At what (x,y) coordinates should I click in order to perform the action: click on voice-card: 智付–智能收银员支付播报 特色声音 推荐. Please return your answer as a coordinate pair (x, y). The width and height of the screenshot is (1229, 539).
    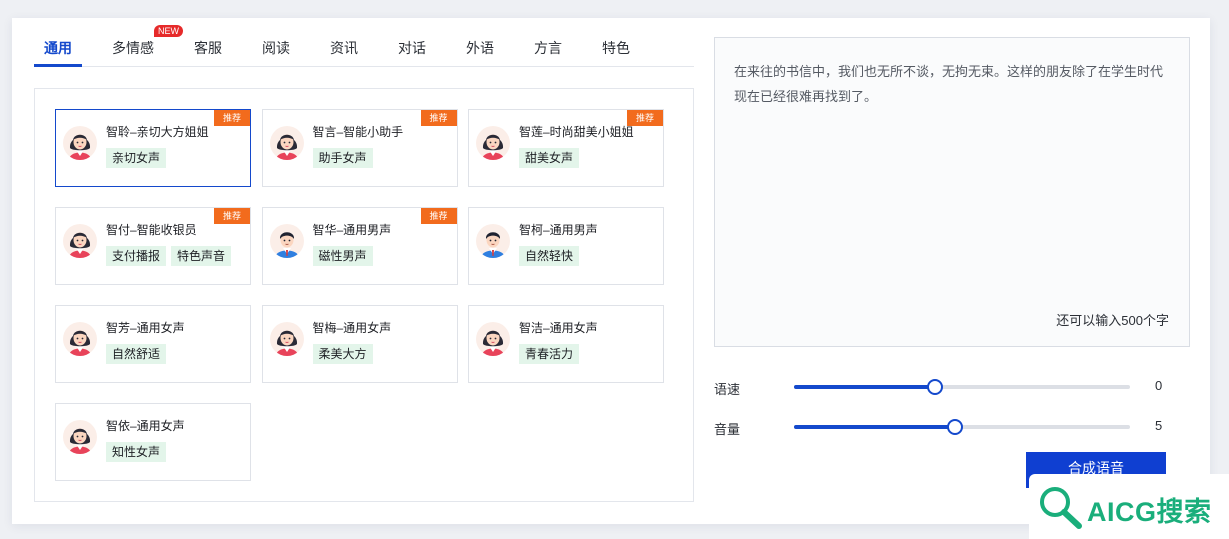
    Looking at the image, I should click on (153, 246).